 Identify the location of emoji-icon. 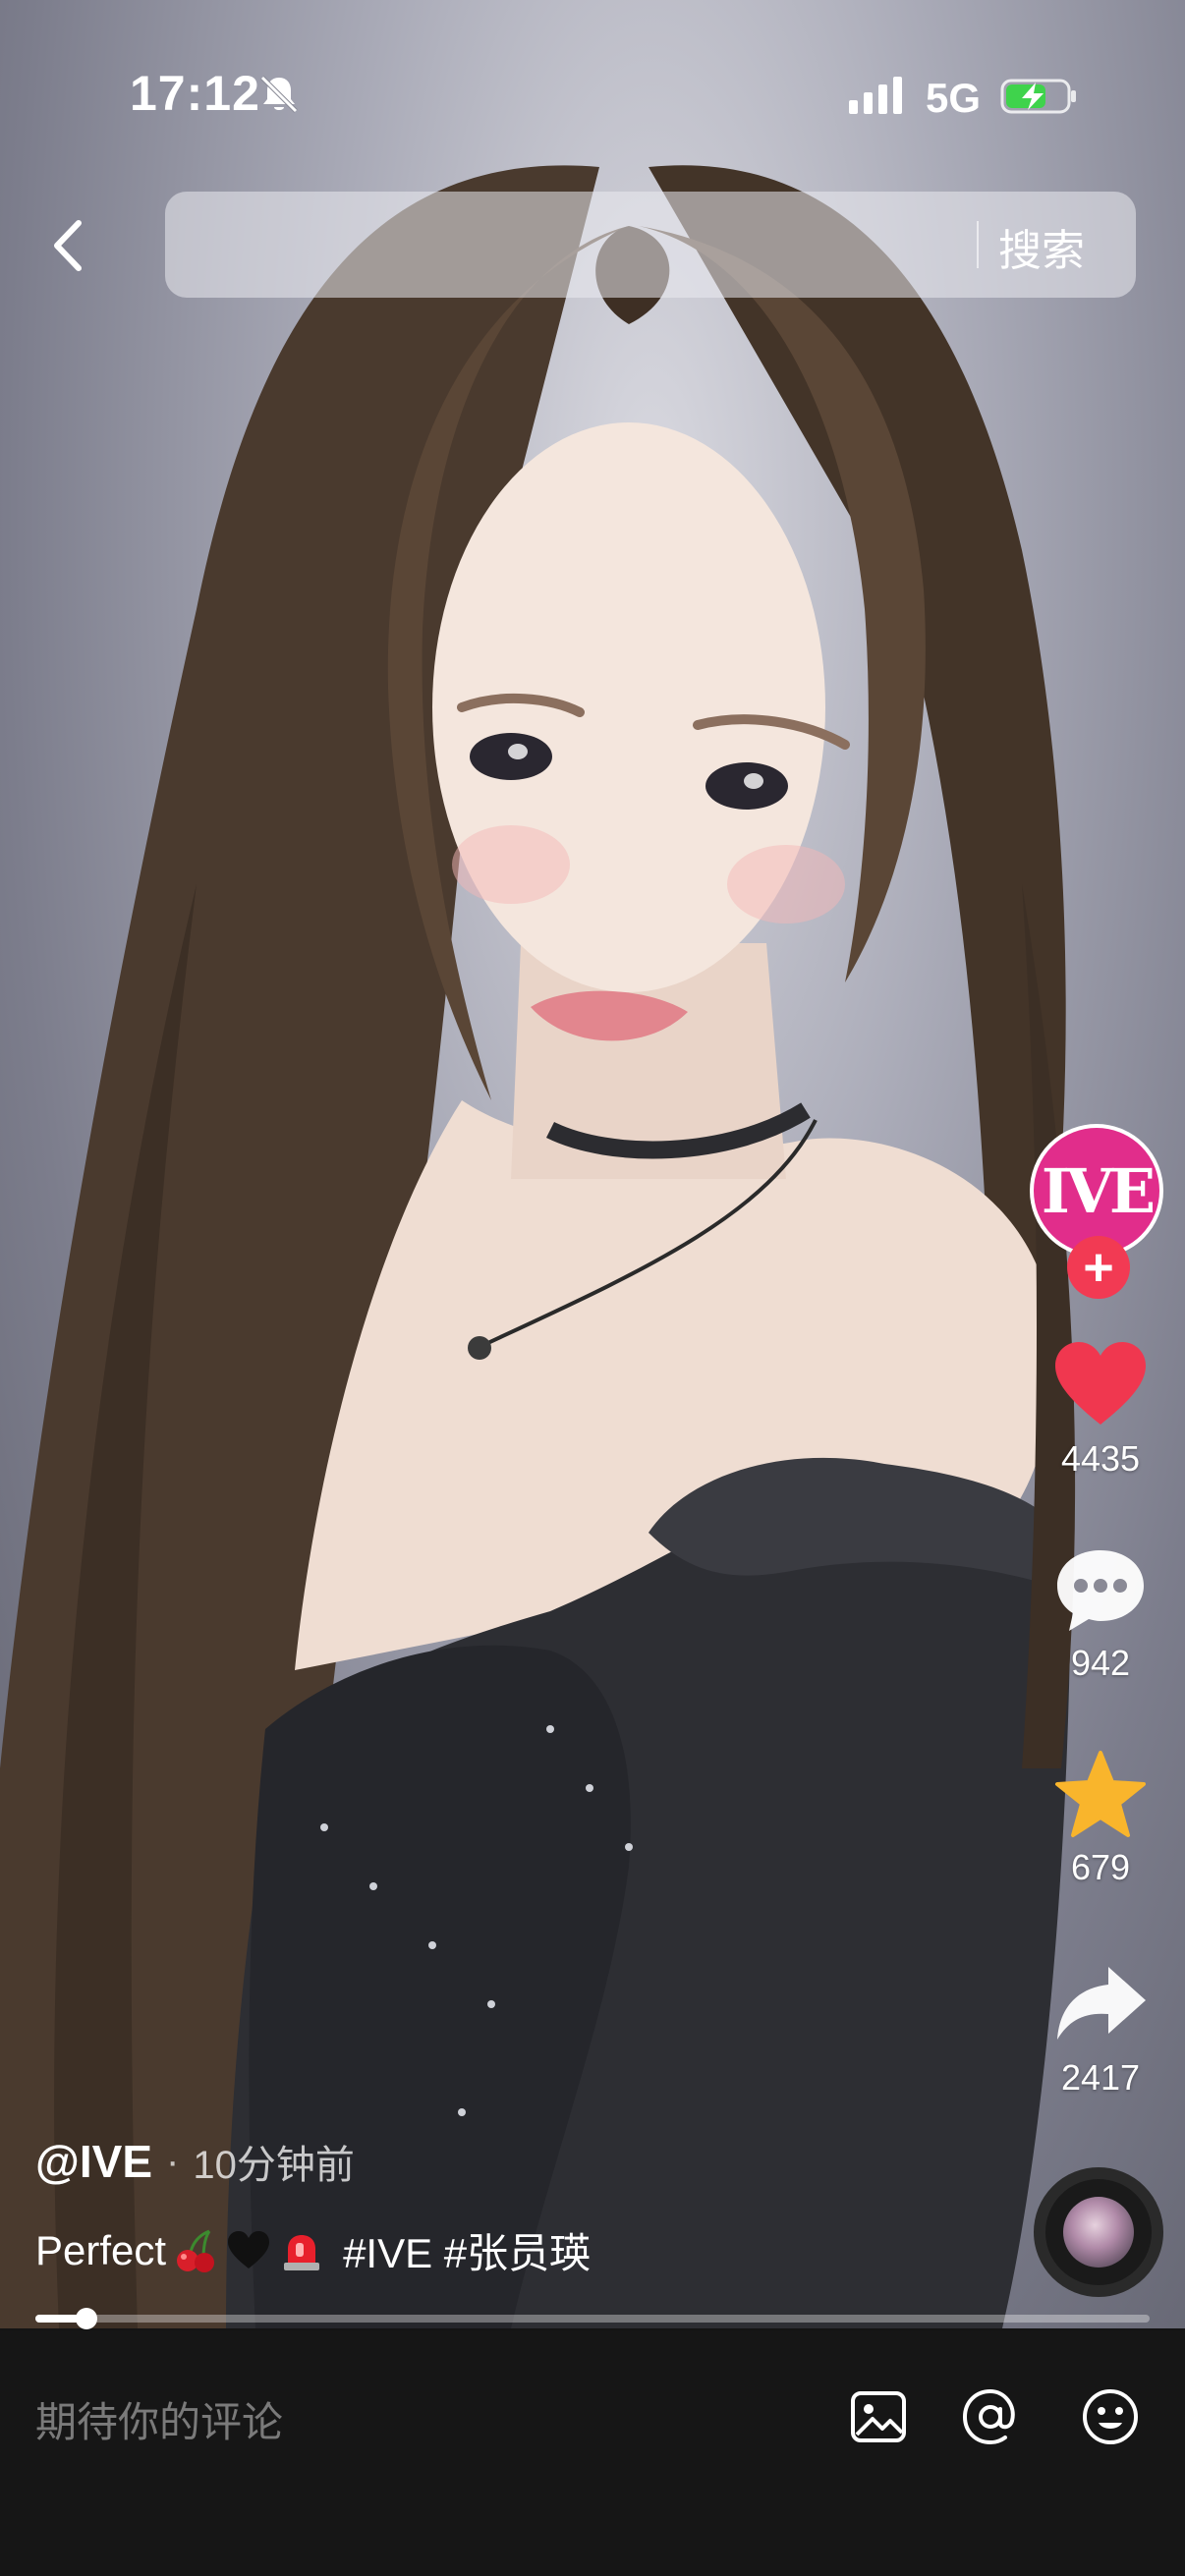
(1111, 2416).